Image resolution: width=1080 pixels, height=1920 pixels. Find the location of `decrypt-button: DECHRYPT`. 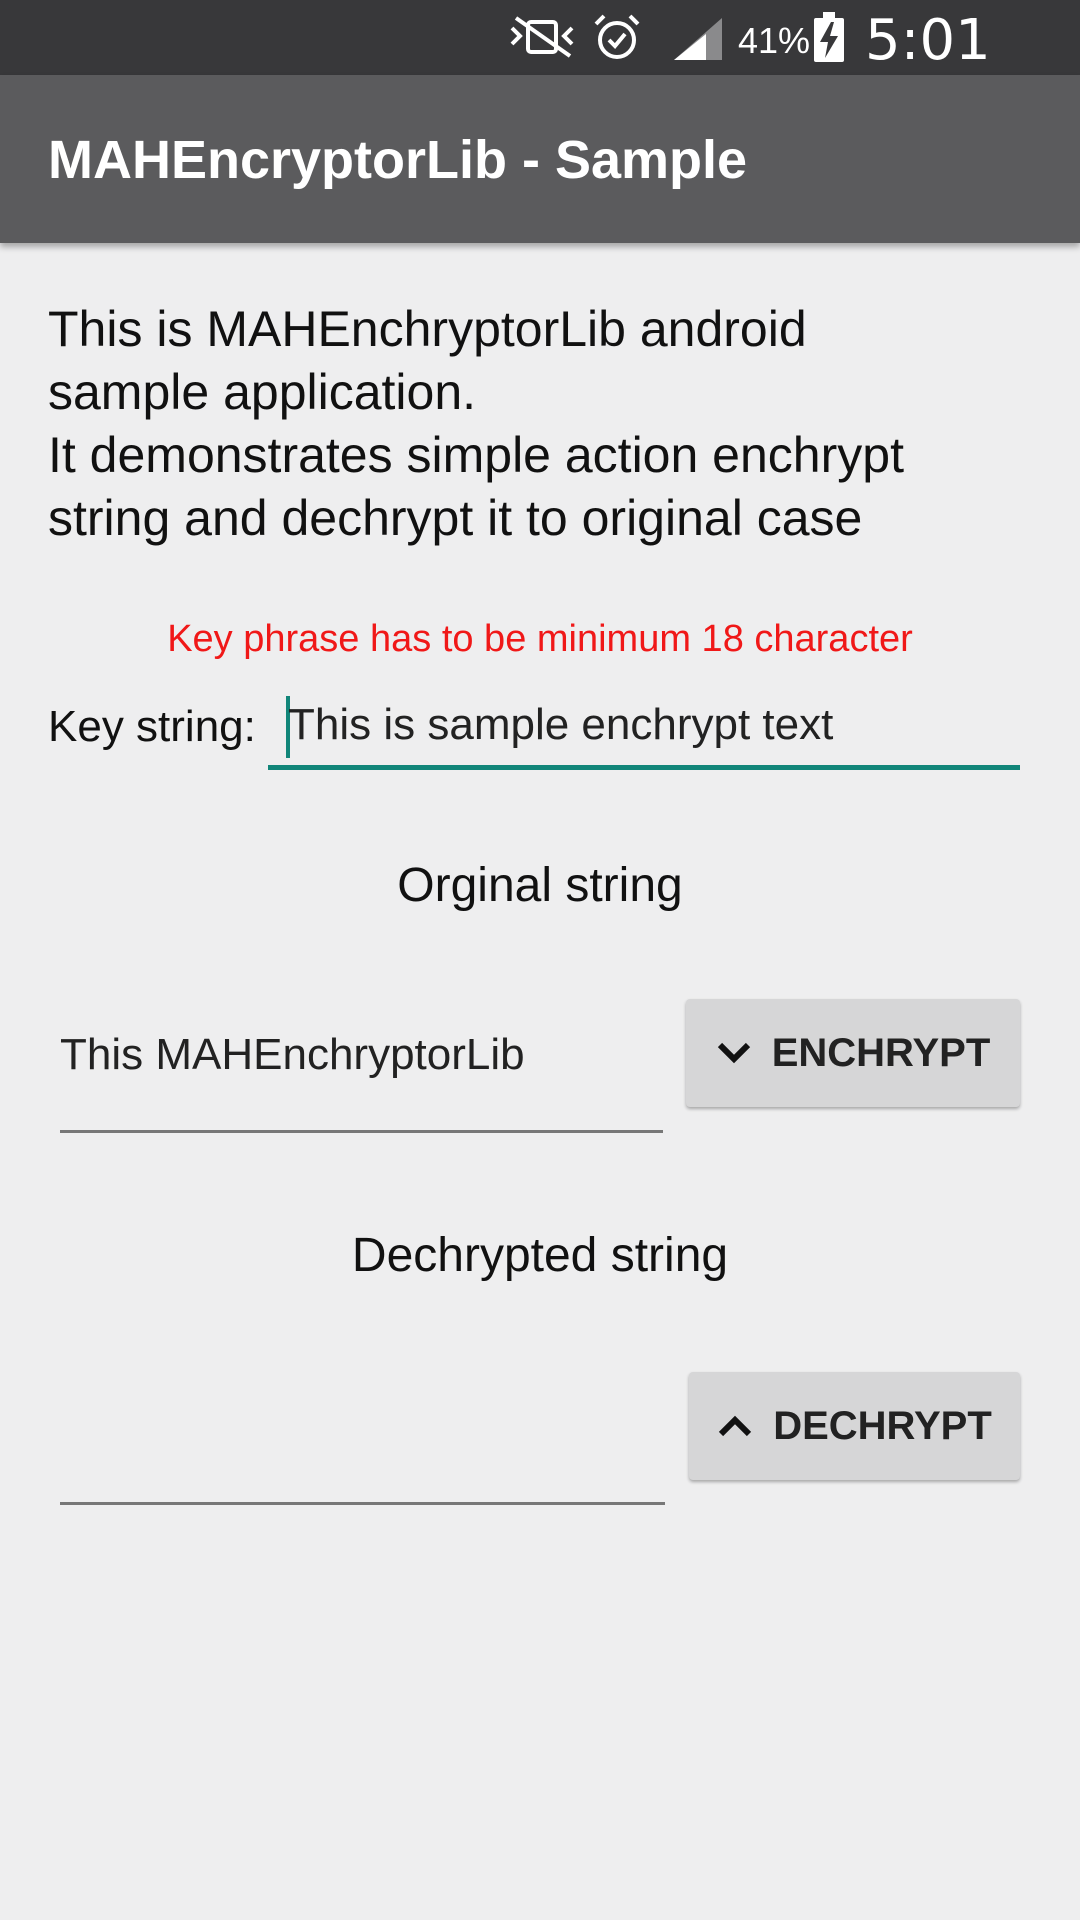

decrypt-button: DECHRYPT is located at coordinates (854, 1426).